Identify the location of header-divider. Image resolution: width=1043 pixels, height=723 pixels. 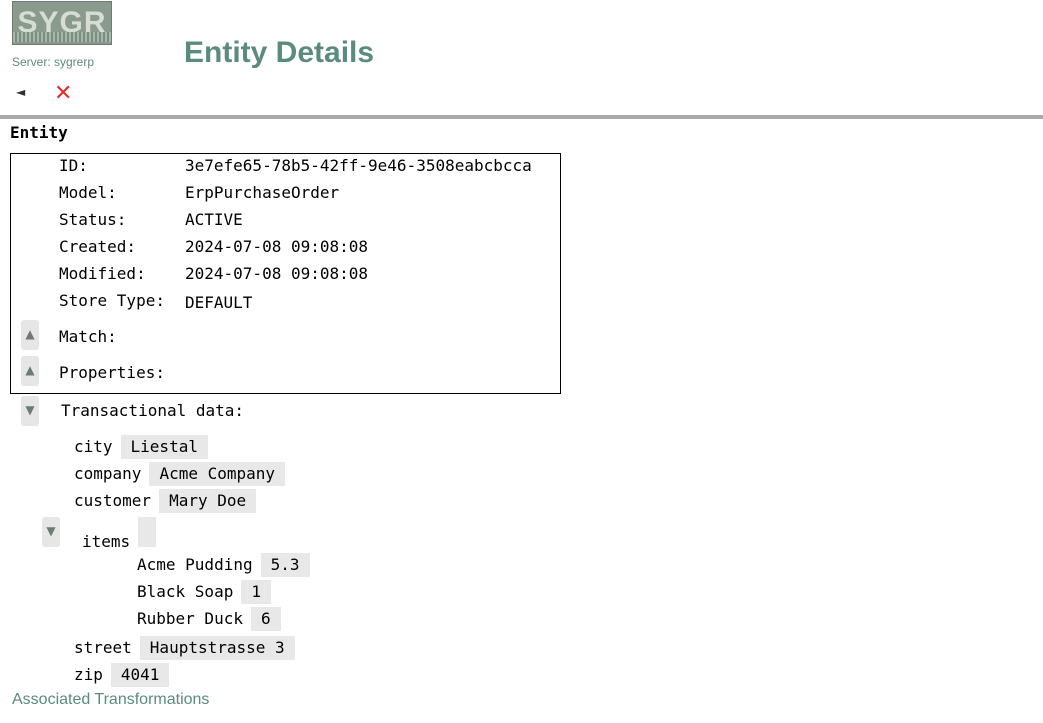
(521, 117).